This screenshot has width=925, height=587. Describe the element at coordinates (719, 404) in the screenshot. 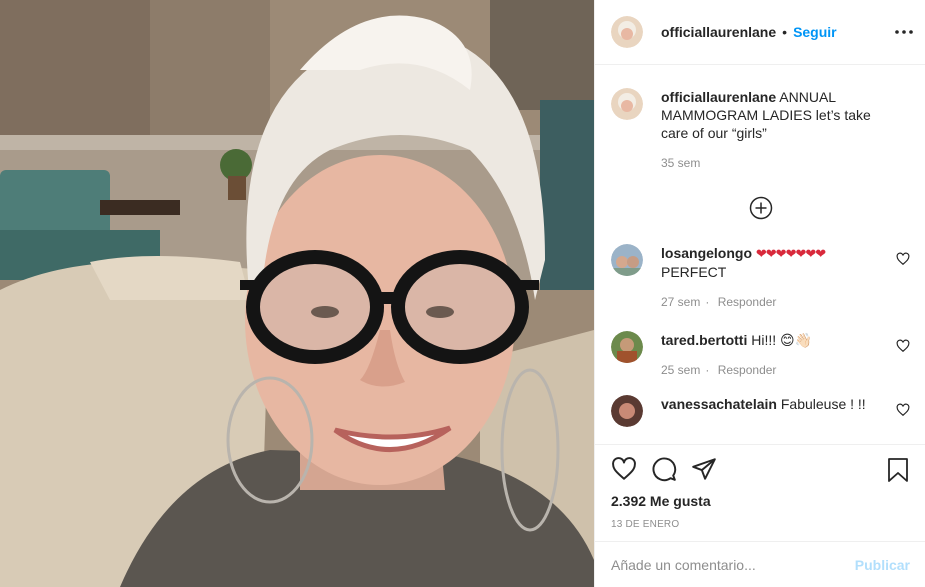

I see `comment-username: vanessachatelain` at that location.